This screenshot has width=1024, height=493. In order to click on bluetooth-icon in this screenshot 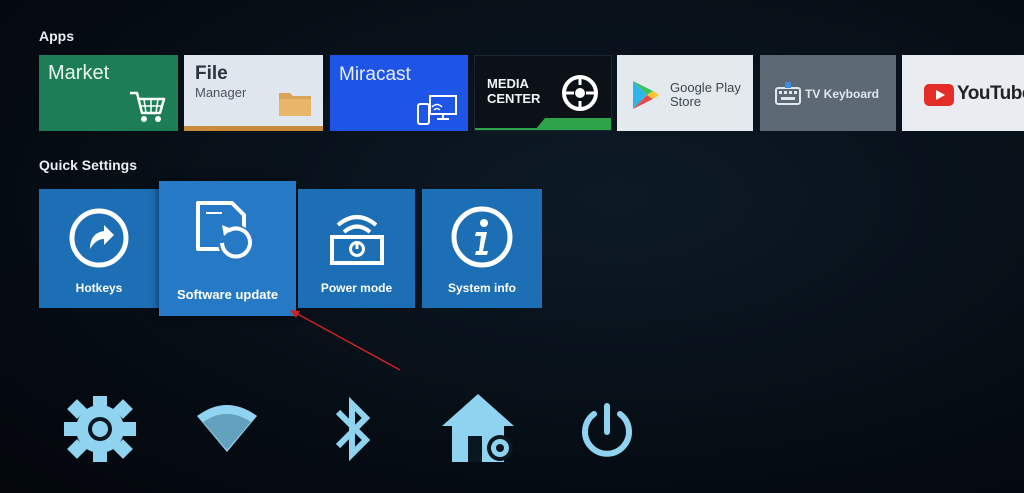, I will do `click(353, 429)`.